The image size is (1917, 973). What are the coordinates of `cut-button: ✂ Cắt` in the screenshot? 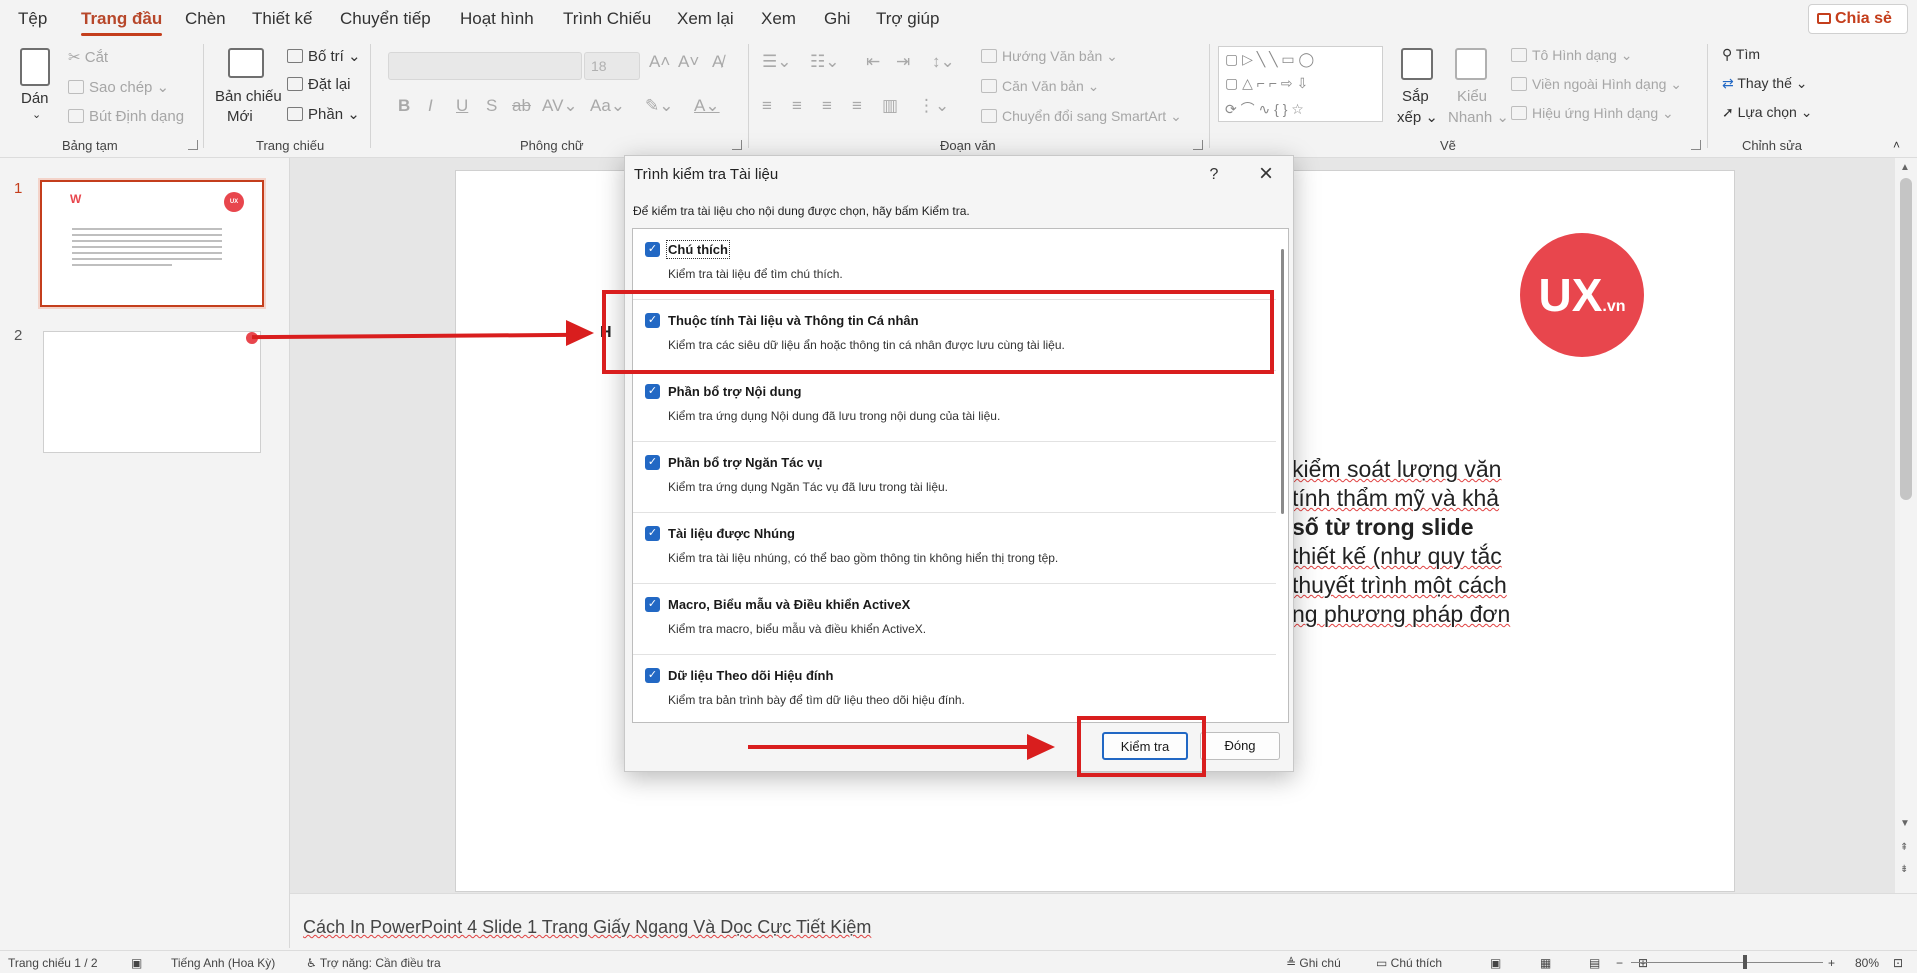 It's located at (88, 57).